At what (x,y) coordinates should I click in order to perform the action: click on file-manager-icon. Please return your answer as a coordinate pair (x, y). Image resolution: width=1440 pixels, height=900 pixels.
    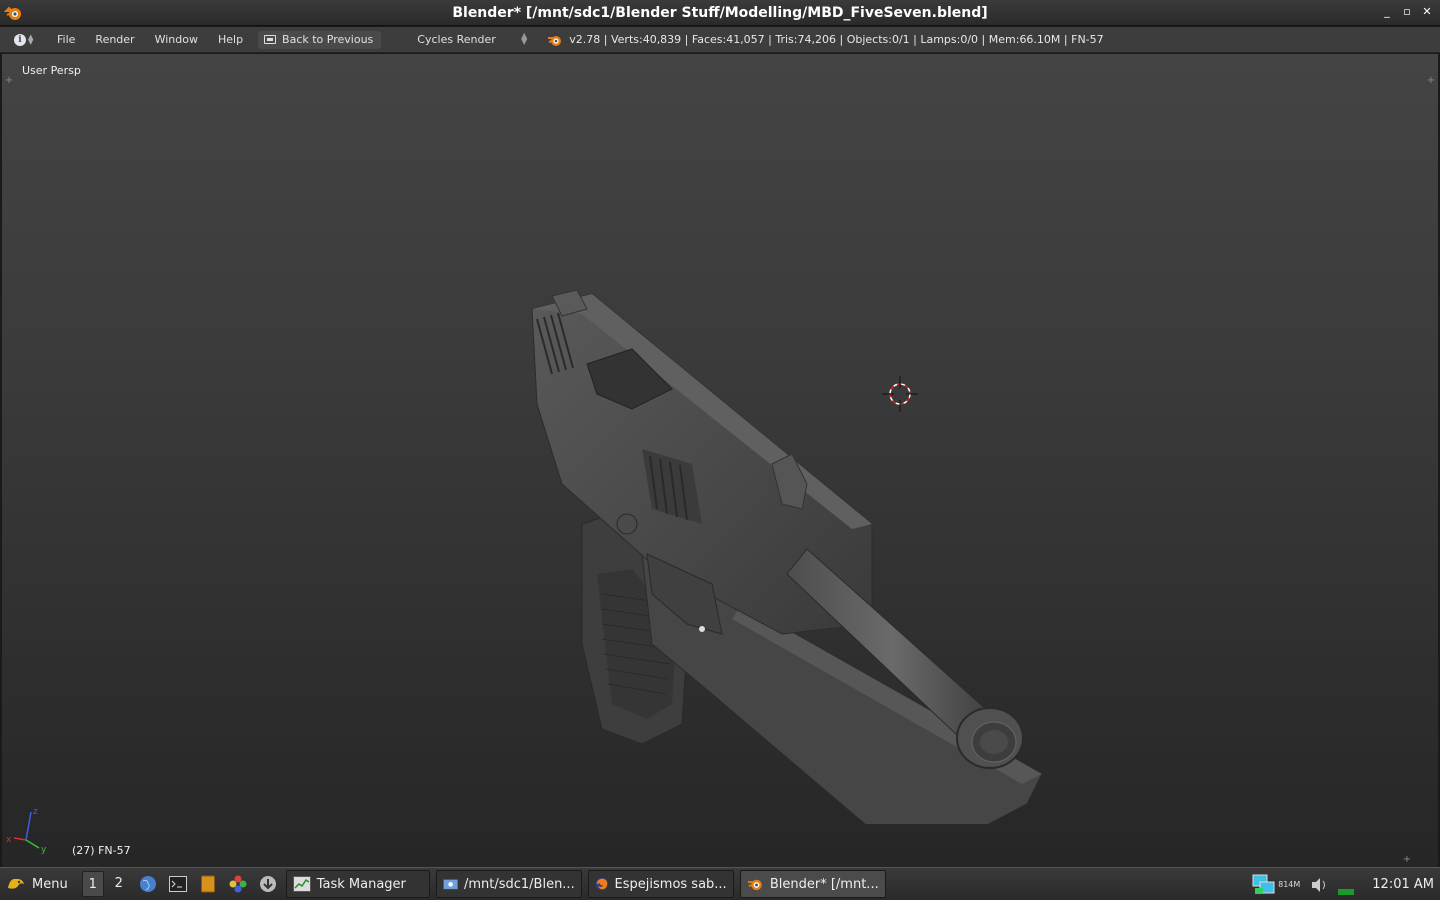
    Looking at the image, I should click on (450, 884).